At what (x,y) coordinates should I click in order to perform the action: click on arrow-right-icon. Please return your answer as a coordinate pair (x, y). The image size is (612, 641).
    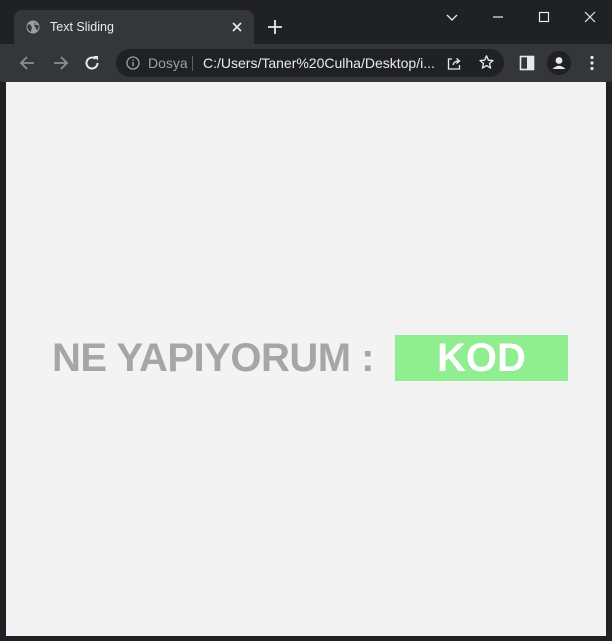
    Looking at the image, I should click on (60, 63).